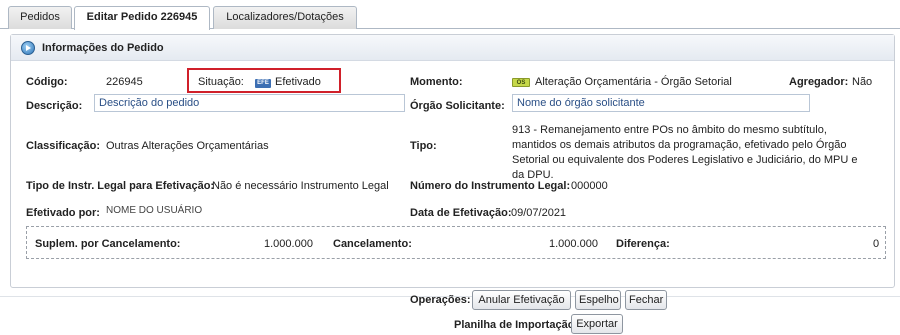  Describe the element at coordinates (285, 17) in the screenshot. I see `tab-localizadores-dotacoes: Localizadores/Dotações` at that location.